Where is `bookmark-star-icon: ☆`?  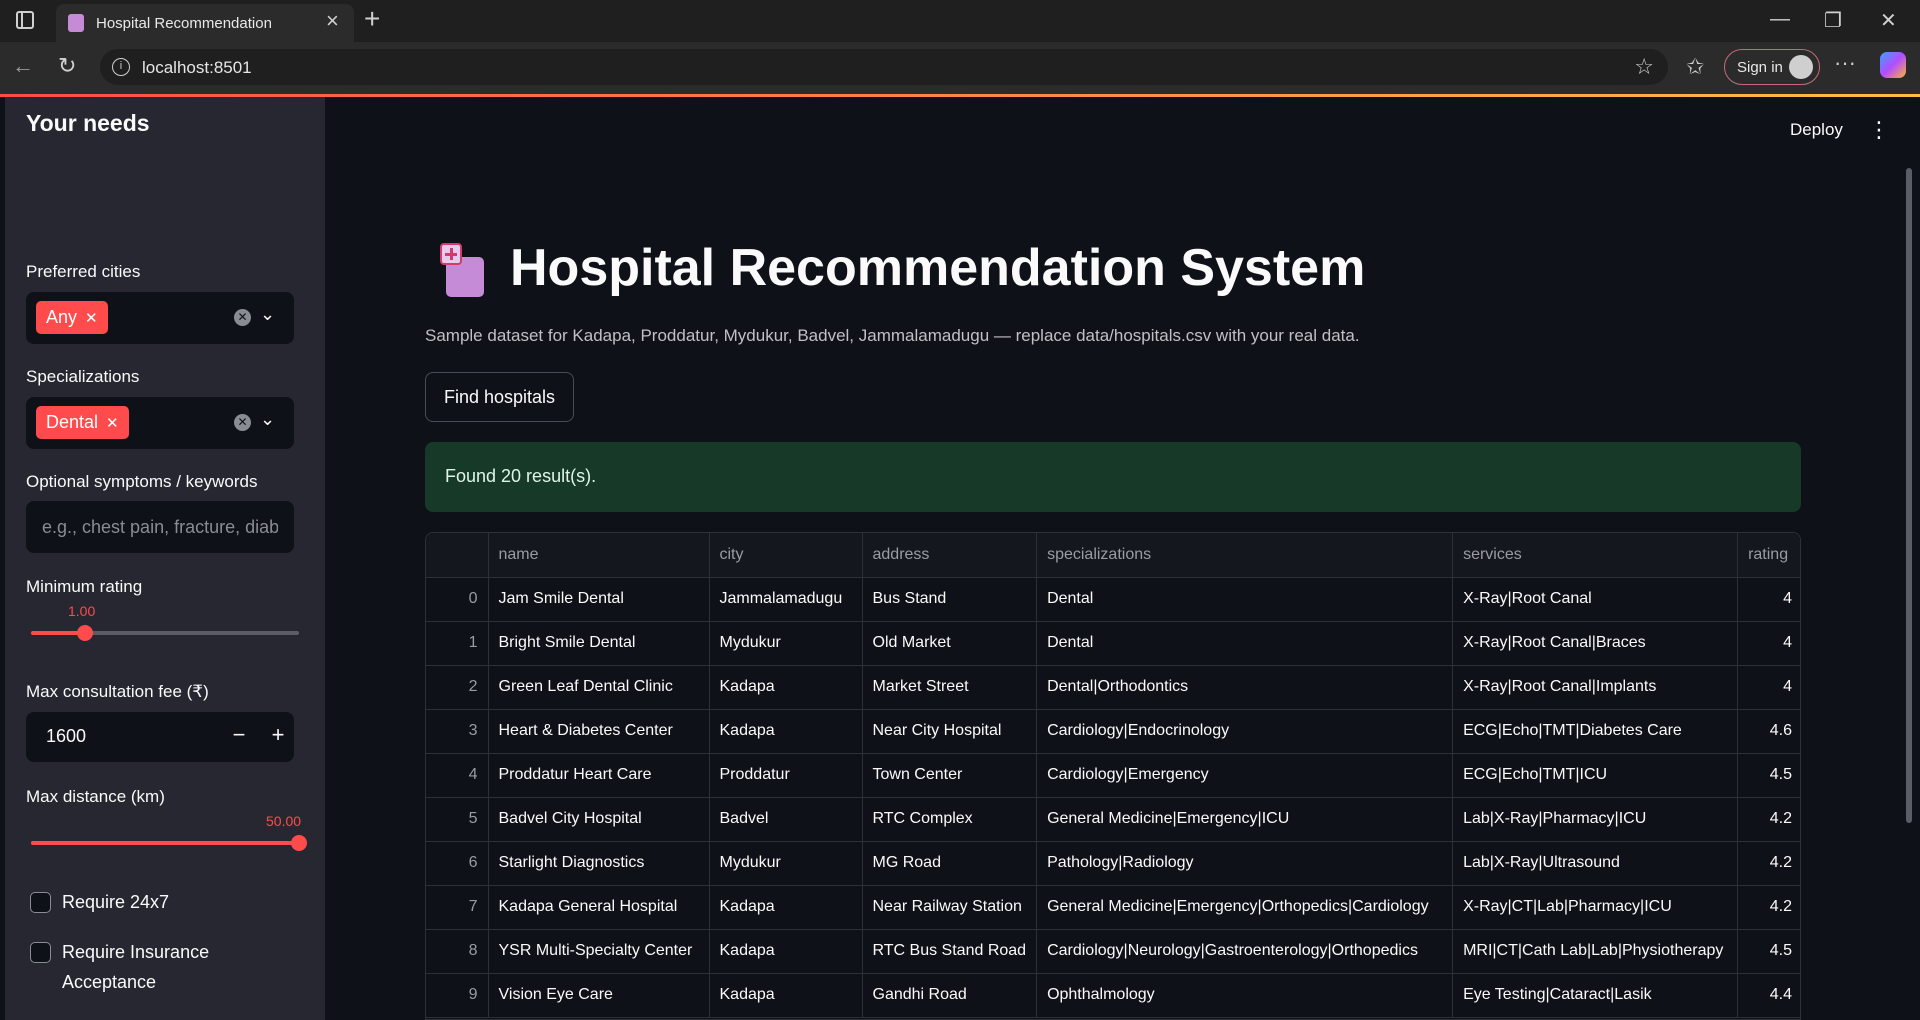 bookmark-star-icon: ☆ is located at coordinates (1644, 67).